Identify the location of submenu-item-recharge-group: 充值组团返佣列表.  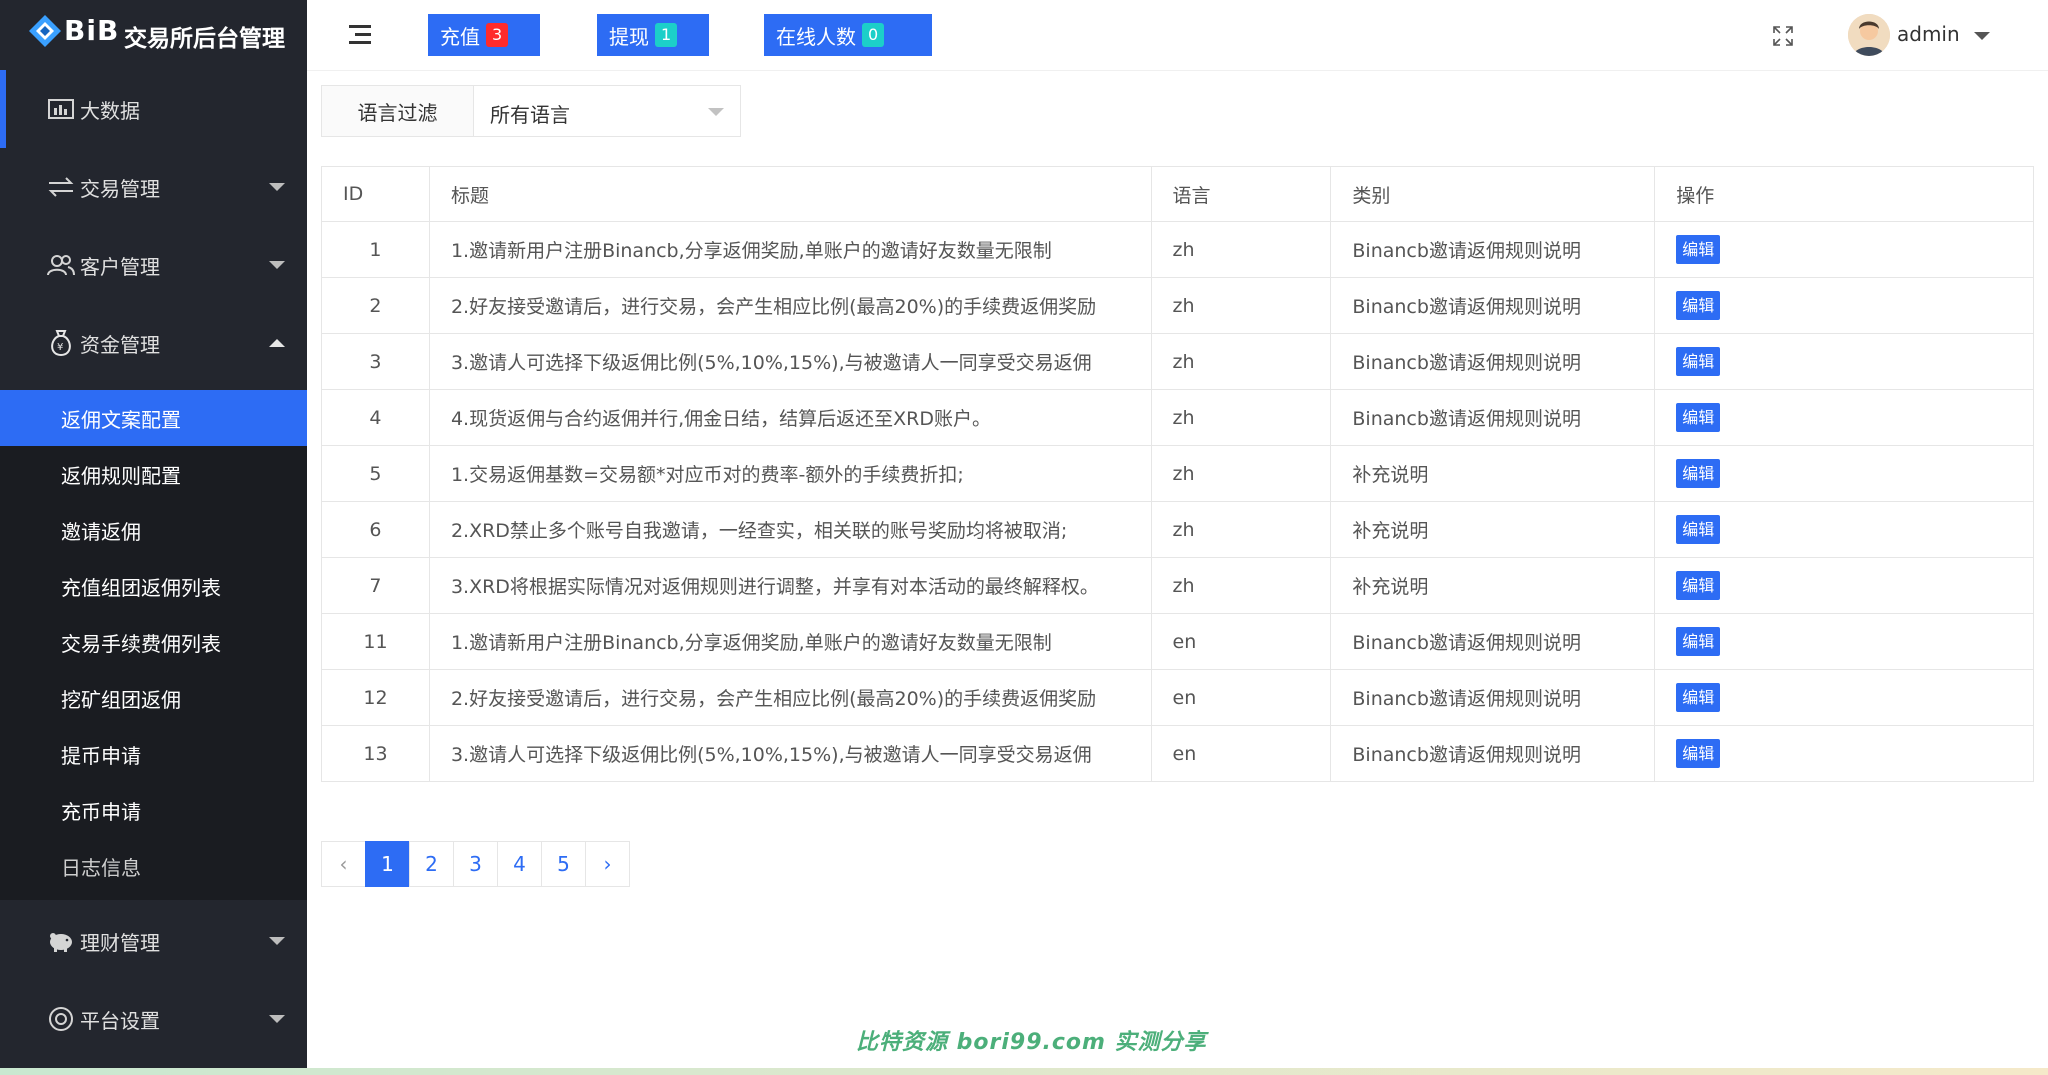
(153, 586).